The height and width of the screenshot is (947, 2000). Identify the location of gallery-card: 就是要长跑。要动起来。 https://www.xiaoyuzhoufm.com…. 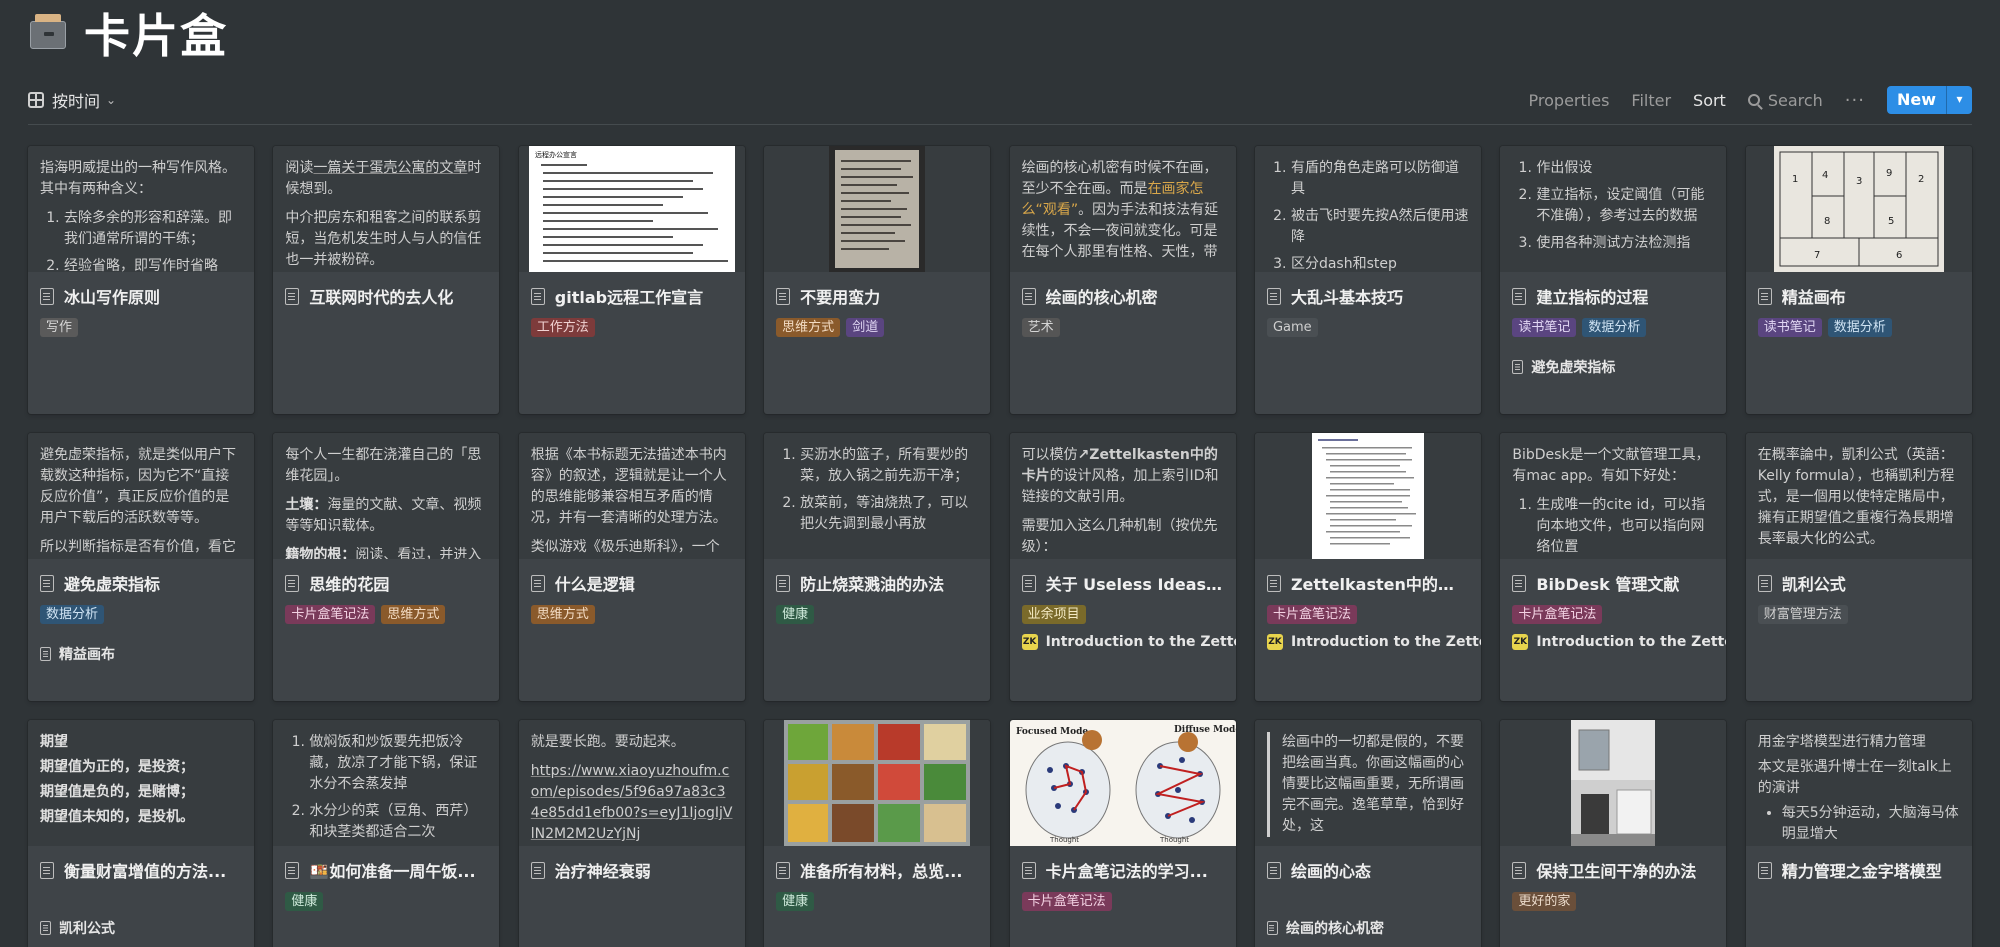
(631, 833).